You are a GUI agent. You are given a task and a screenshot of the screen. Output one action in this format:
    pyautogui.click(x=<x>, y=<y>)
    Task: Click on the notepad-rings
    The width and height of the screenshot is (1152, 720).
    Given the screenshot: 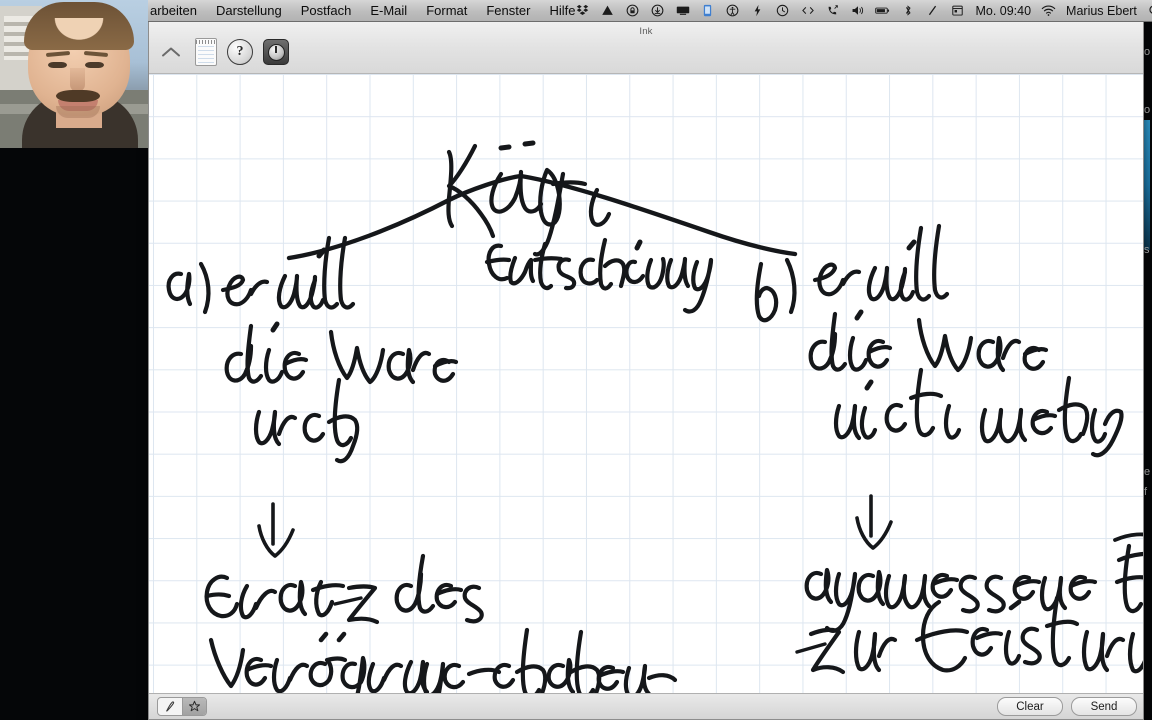 What is the action you would take?
    pyautogui.click(x=206, y=42)
    